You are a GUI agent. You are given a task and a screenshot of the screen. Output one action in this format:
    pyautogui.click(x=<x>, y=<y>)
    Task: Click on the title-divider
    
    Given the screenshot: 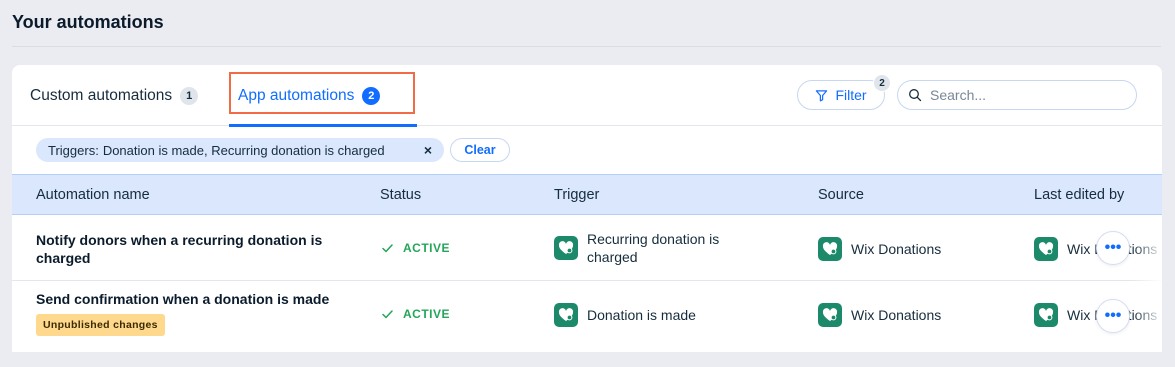 What is the action you would take?
    pyautogui.click(x=586, y=46)
    